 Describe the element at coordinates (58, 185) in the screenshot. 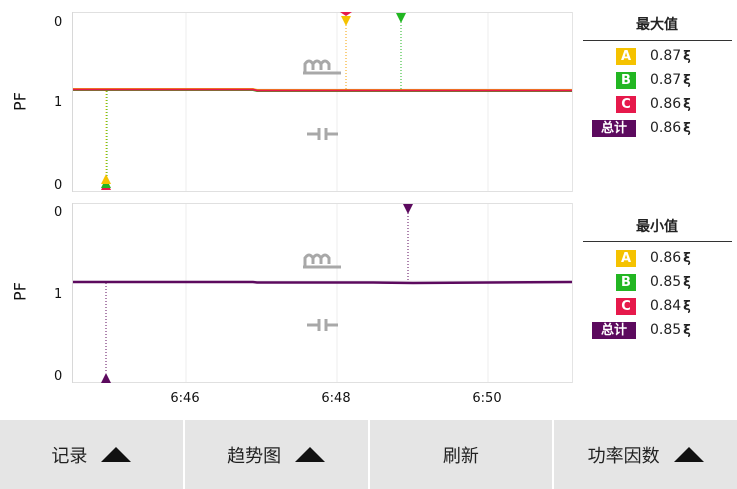

I see `y-tick-top-2: 0` at that location.